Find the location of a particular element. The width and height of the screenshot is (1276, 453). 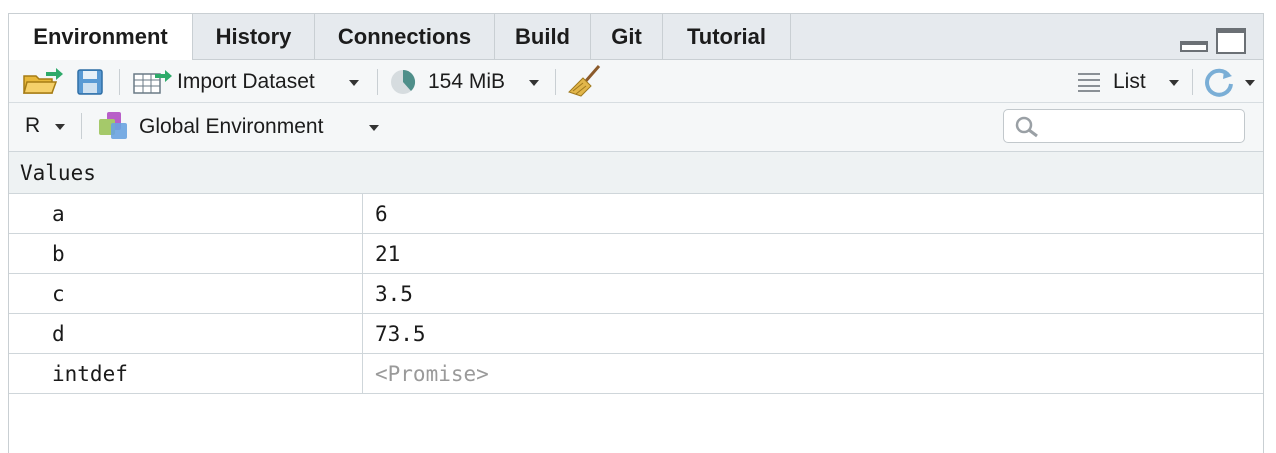

tab-connections: Connections is located at coordinates (405, 37).